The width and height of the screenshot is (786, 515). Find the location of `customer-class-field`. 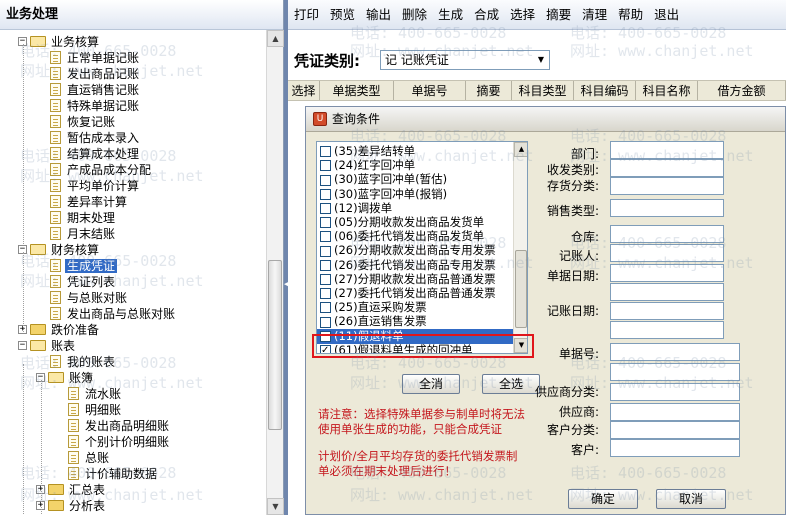

customer-class-field is located at coordinates (675, 430).